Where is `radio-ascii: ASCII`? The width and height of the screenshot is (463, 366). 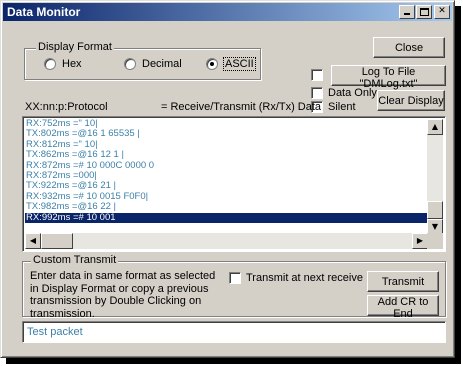
radio-ascii: ASCII is located at coordinates (231, 64).